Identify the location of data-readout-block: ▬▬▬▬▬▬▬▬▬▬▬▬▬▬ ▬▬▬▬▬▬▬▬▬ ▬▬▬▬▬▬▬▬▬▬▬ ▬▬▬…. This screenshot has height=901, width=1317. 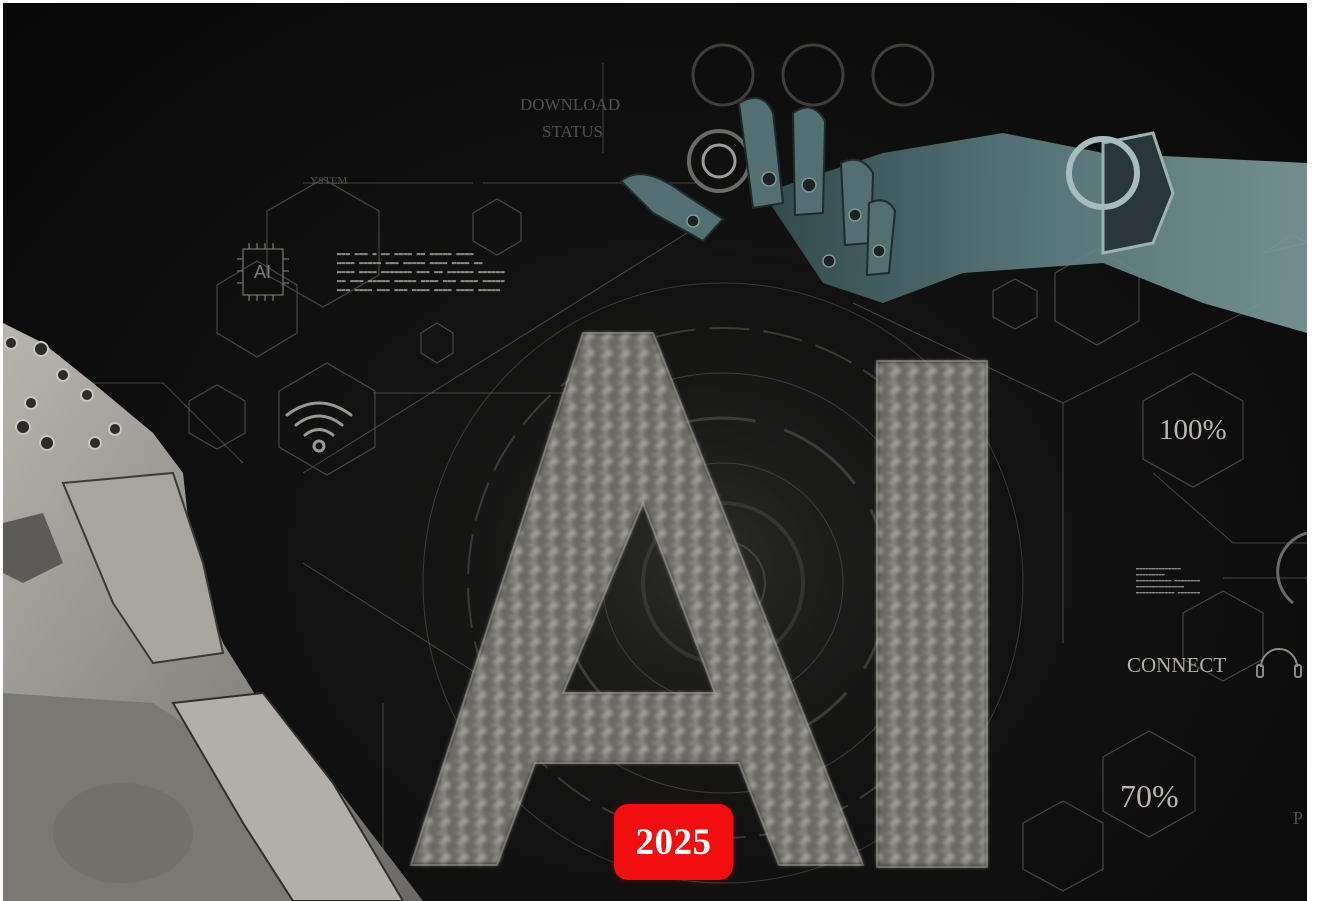
(1168, 581).